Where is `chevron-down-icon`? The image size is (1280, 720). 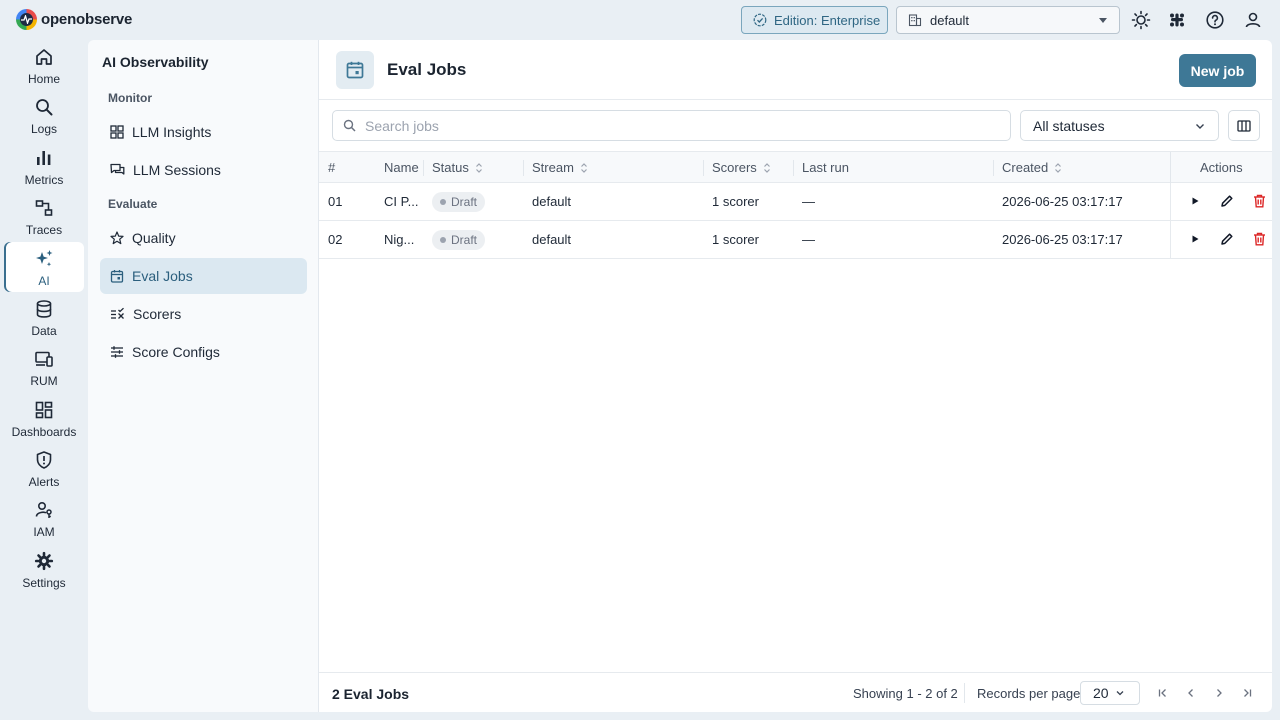
chevron-down-icon is located at coordinates (1200, 126).